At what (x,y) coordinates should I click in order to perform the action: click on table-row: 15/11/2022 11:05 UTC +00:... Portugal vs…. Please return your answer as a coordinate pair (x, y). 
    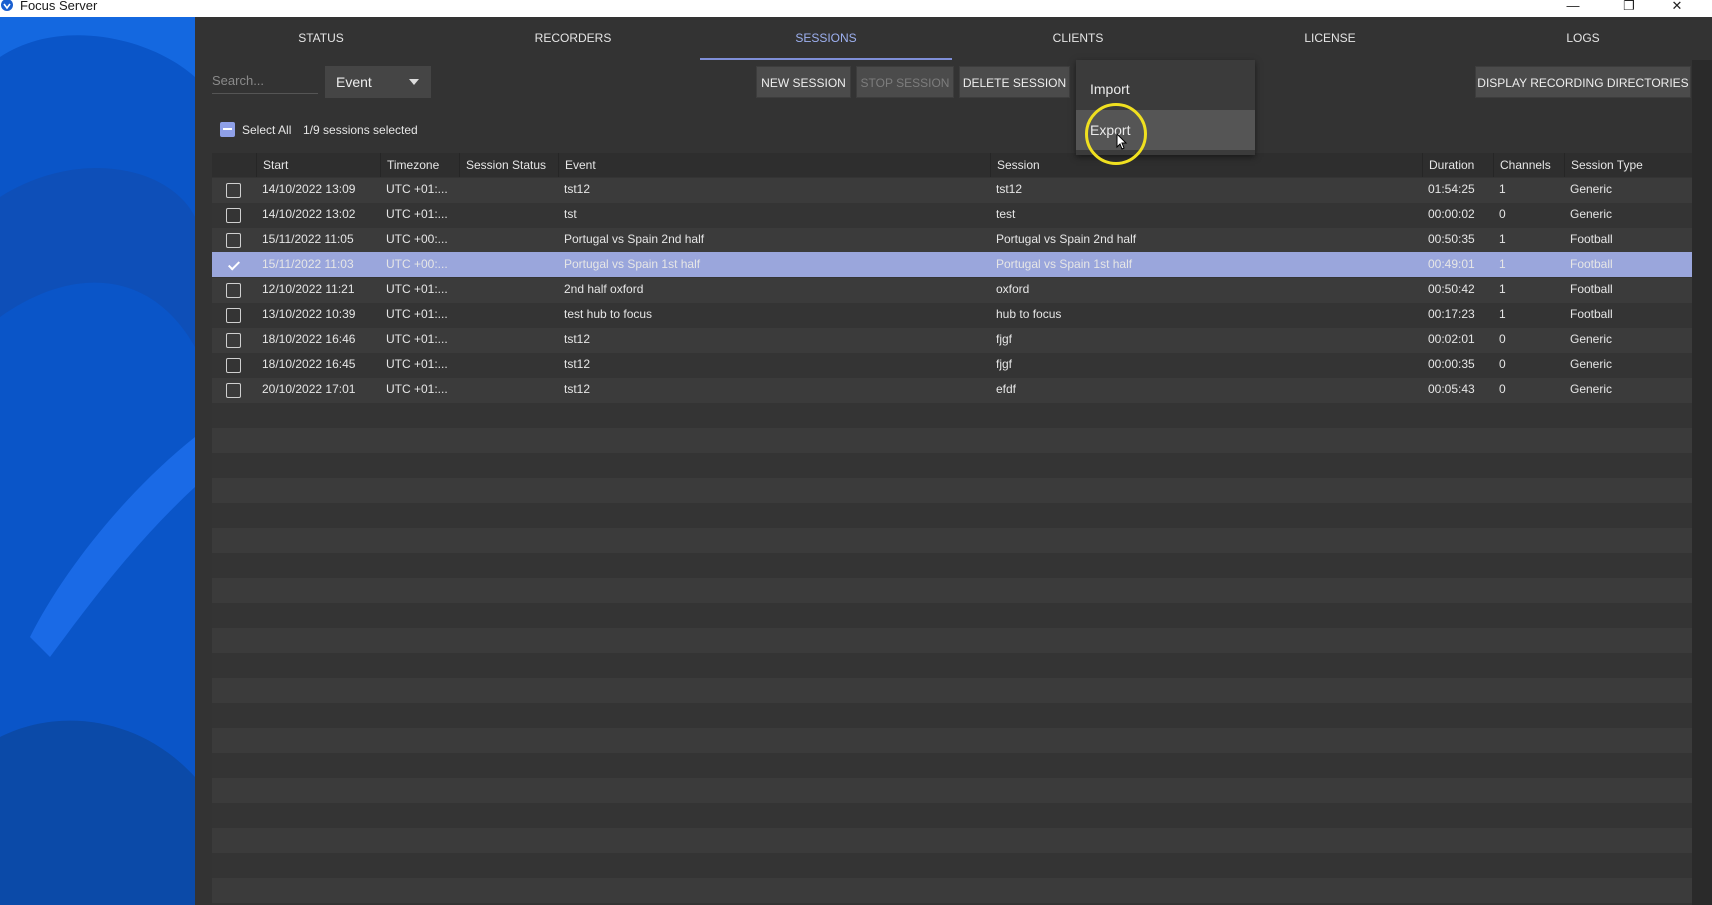
    Looking at the image, I should click on (952, 239).